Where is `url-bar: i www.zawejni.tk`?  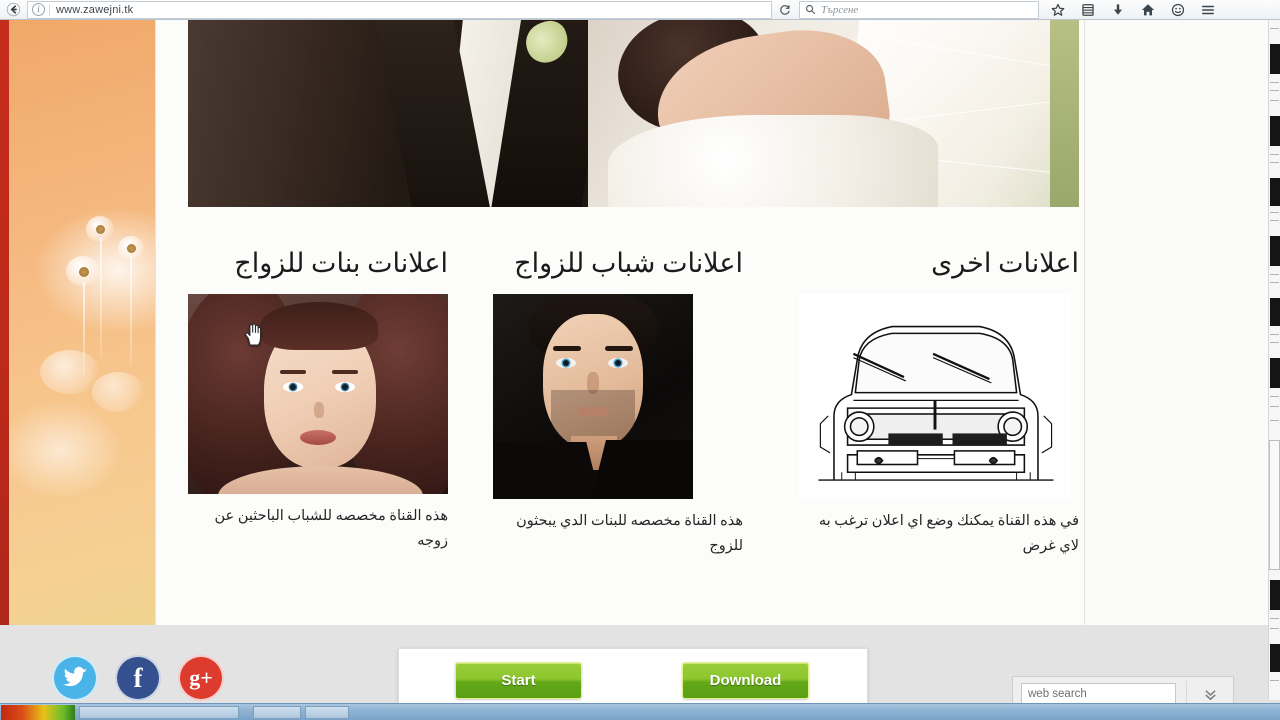 url-bar: i www.zawejni.tk is located at coordinates (399, 9).